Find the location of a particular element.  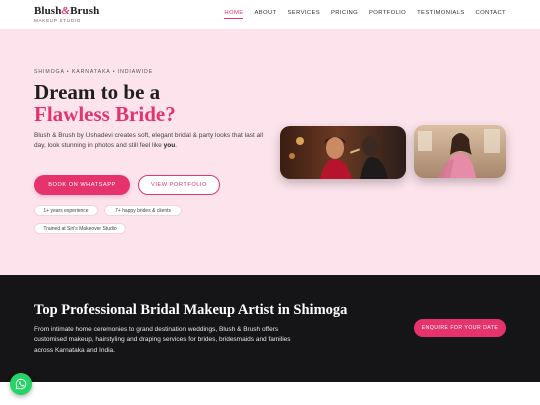

nav-pricing: PRICING is located at coordinates (344, 14).